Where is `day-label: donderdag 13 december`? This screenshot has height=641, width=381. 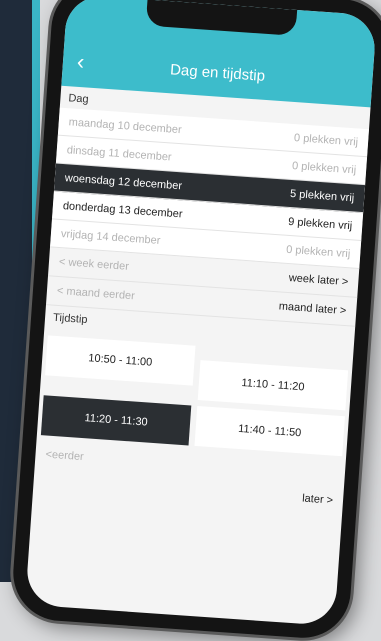
day-label: donderdag 13 december is located at coordinates (122, 209).